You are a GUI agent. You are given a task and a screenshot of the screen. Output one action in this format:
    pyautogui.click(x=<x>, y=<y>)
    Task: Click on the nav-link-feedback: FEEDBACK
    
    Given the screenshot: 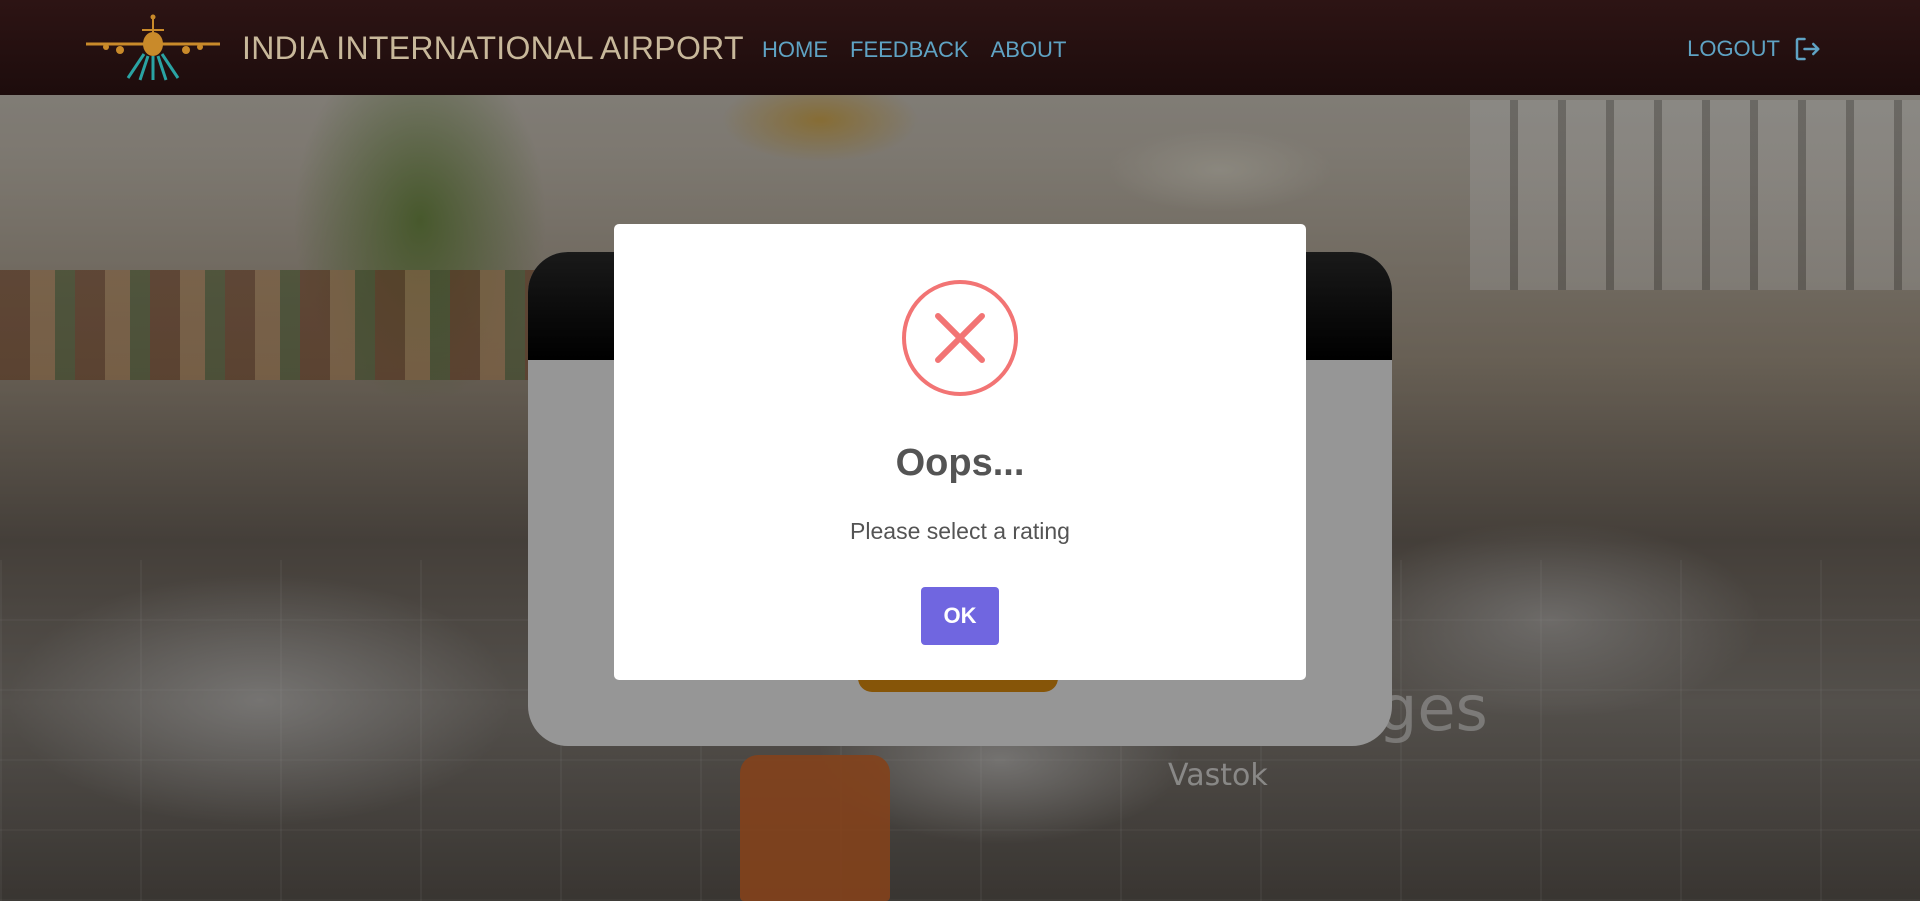 What is the action you would take?
    pyautogui.click(x=909, y=50)
    